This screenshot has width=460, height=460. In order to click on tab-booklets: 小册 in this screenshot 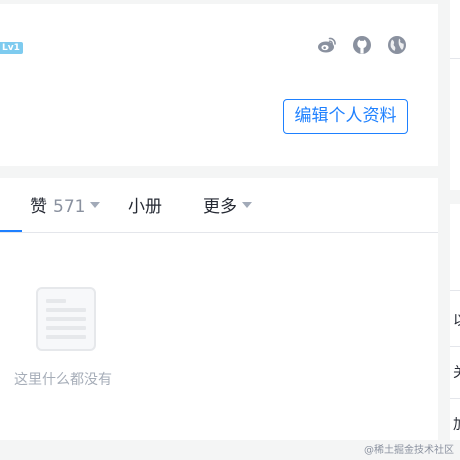, I will do `click(145, 207)`.